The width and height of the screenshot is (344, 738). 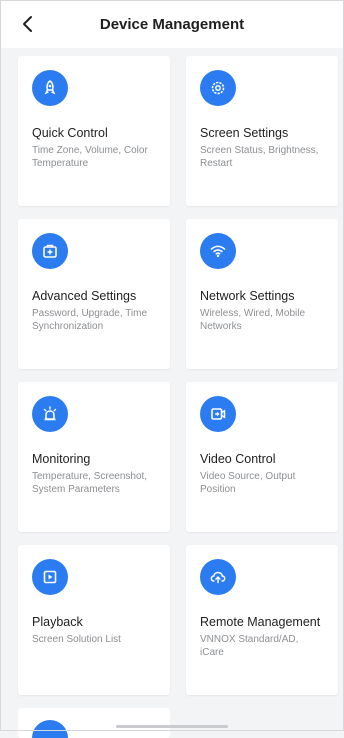 I want to click on cloud-upload-icon, so click(x=218, y=577).